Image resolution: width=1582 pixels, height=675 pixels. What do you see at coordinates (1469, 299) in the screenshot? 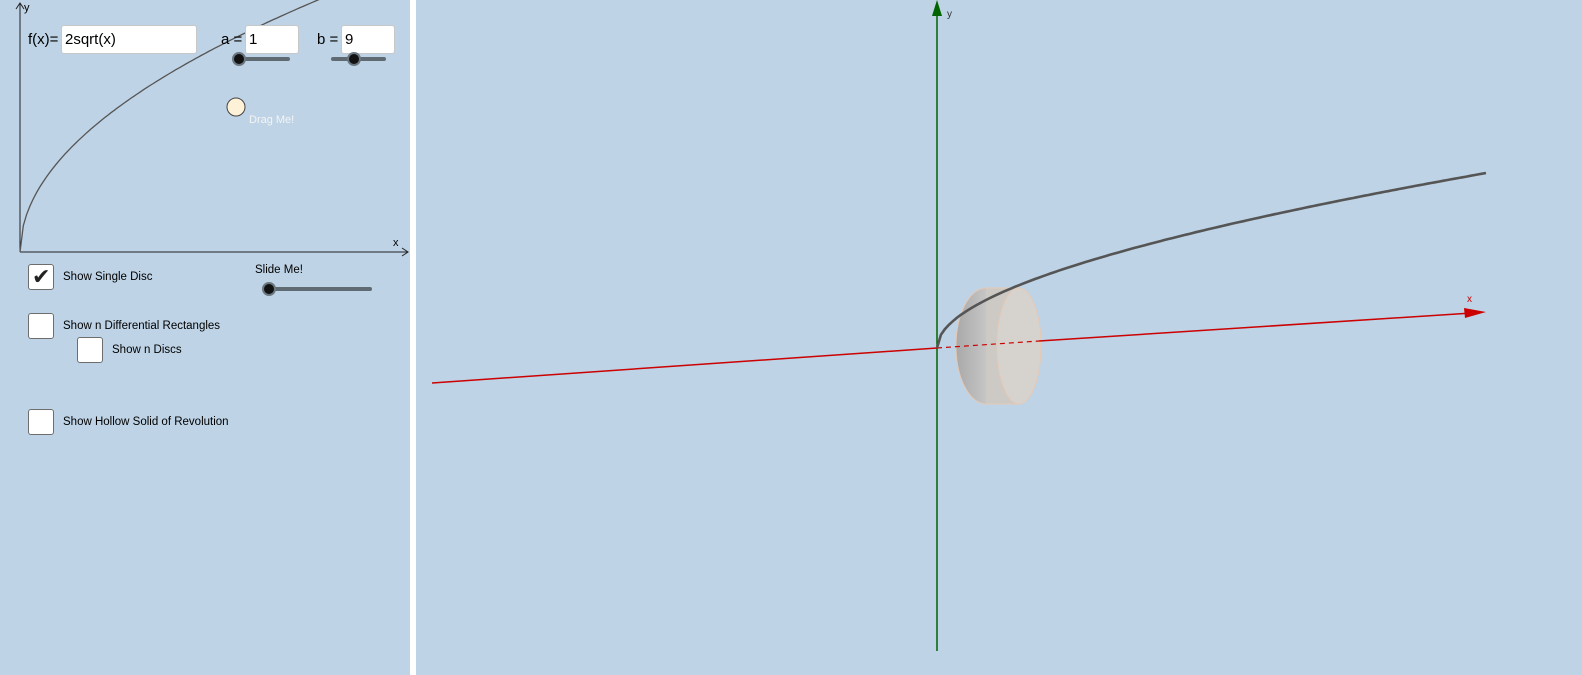
I see `x-axis-label-3d: x` at bounding box center [1469, 299].